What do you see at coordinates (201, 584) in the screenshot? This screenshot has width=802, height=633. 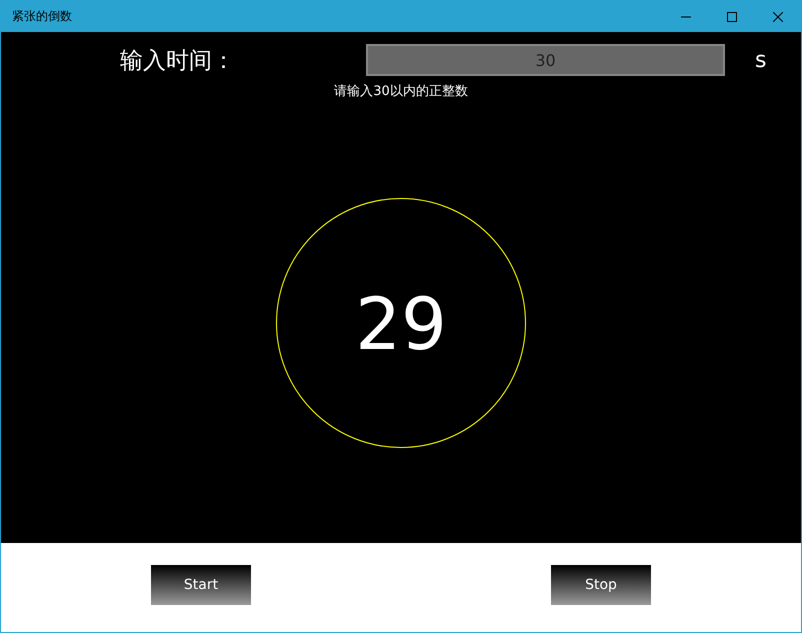 I see `start-button: Start` at bounding box center [201, 584].